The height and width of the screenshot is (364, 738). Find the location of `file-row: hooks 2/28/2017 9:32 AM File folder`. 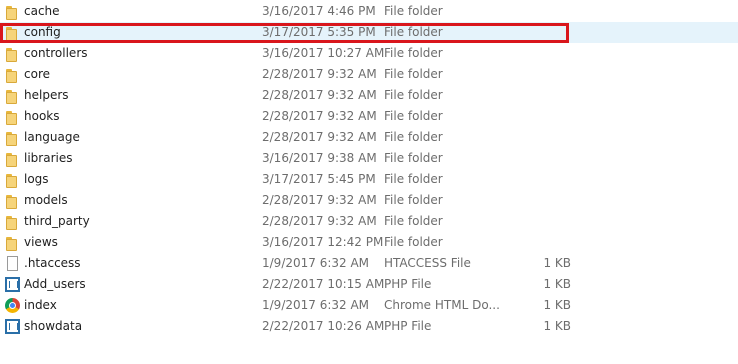

file-row: hooks 2/28/2017 9:32 AM File folder is located at coordinates (369, 116).